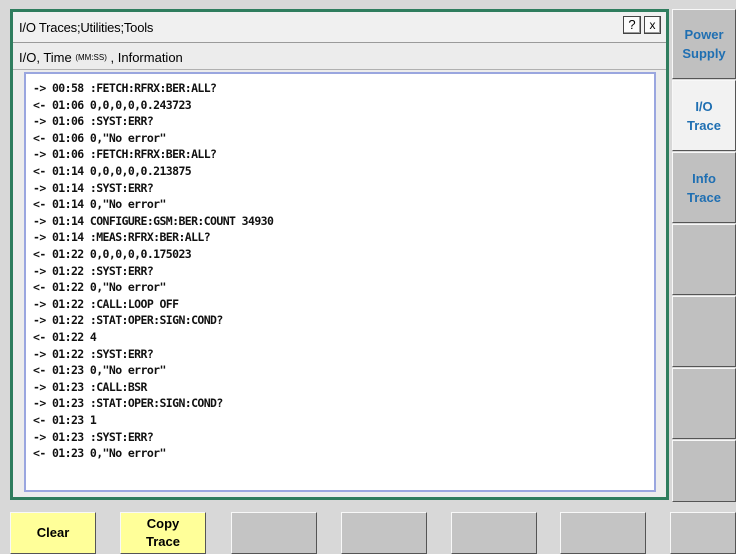 This screenshot has height=554, width=736. What do you see at coordinates (47, 57) in the screenshot?
I see `header-io-time: I/O, Time` at bounding box center [47, 57].